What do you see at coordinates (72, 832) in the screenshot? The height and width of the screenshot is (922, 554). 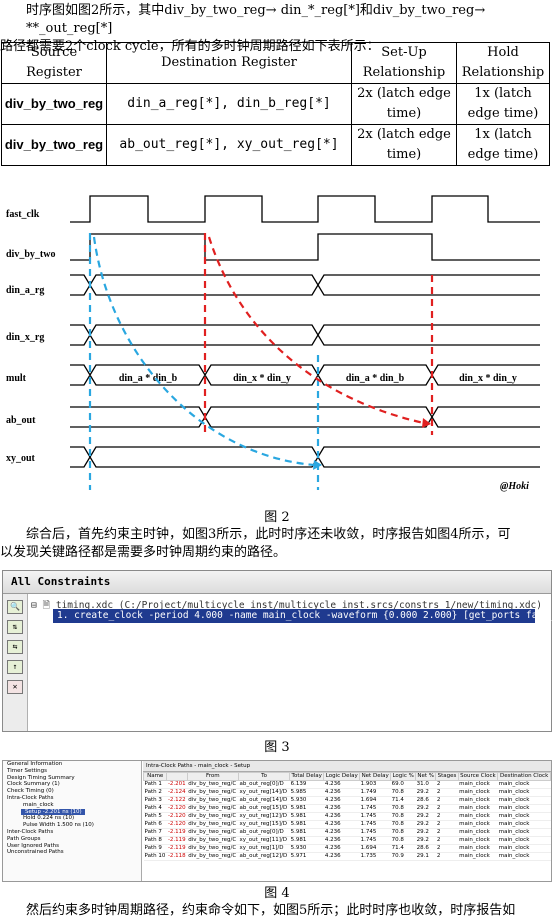 I see `tree-item: Inter-Clock Paths` at bounding box center [72, 832].